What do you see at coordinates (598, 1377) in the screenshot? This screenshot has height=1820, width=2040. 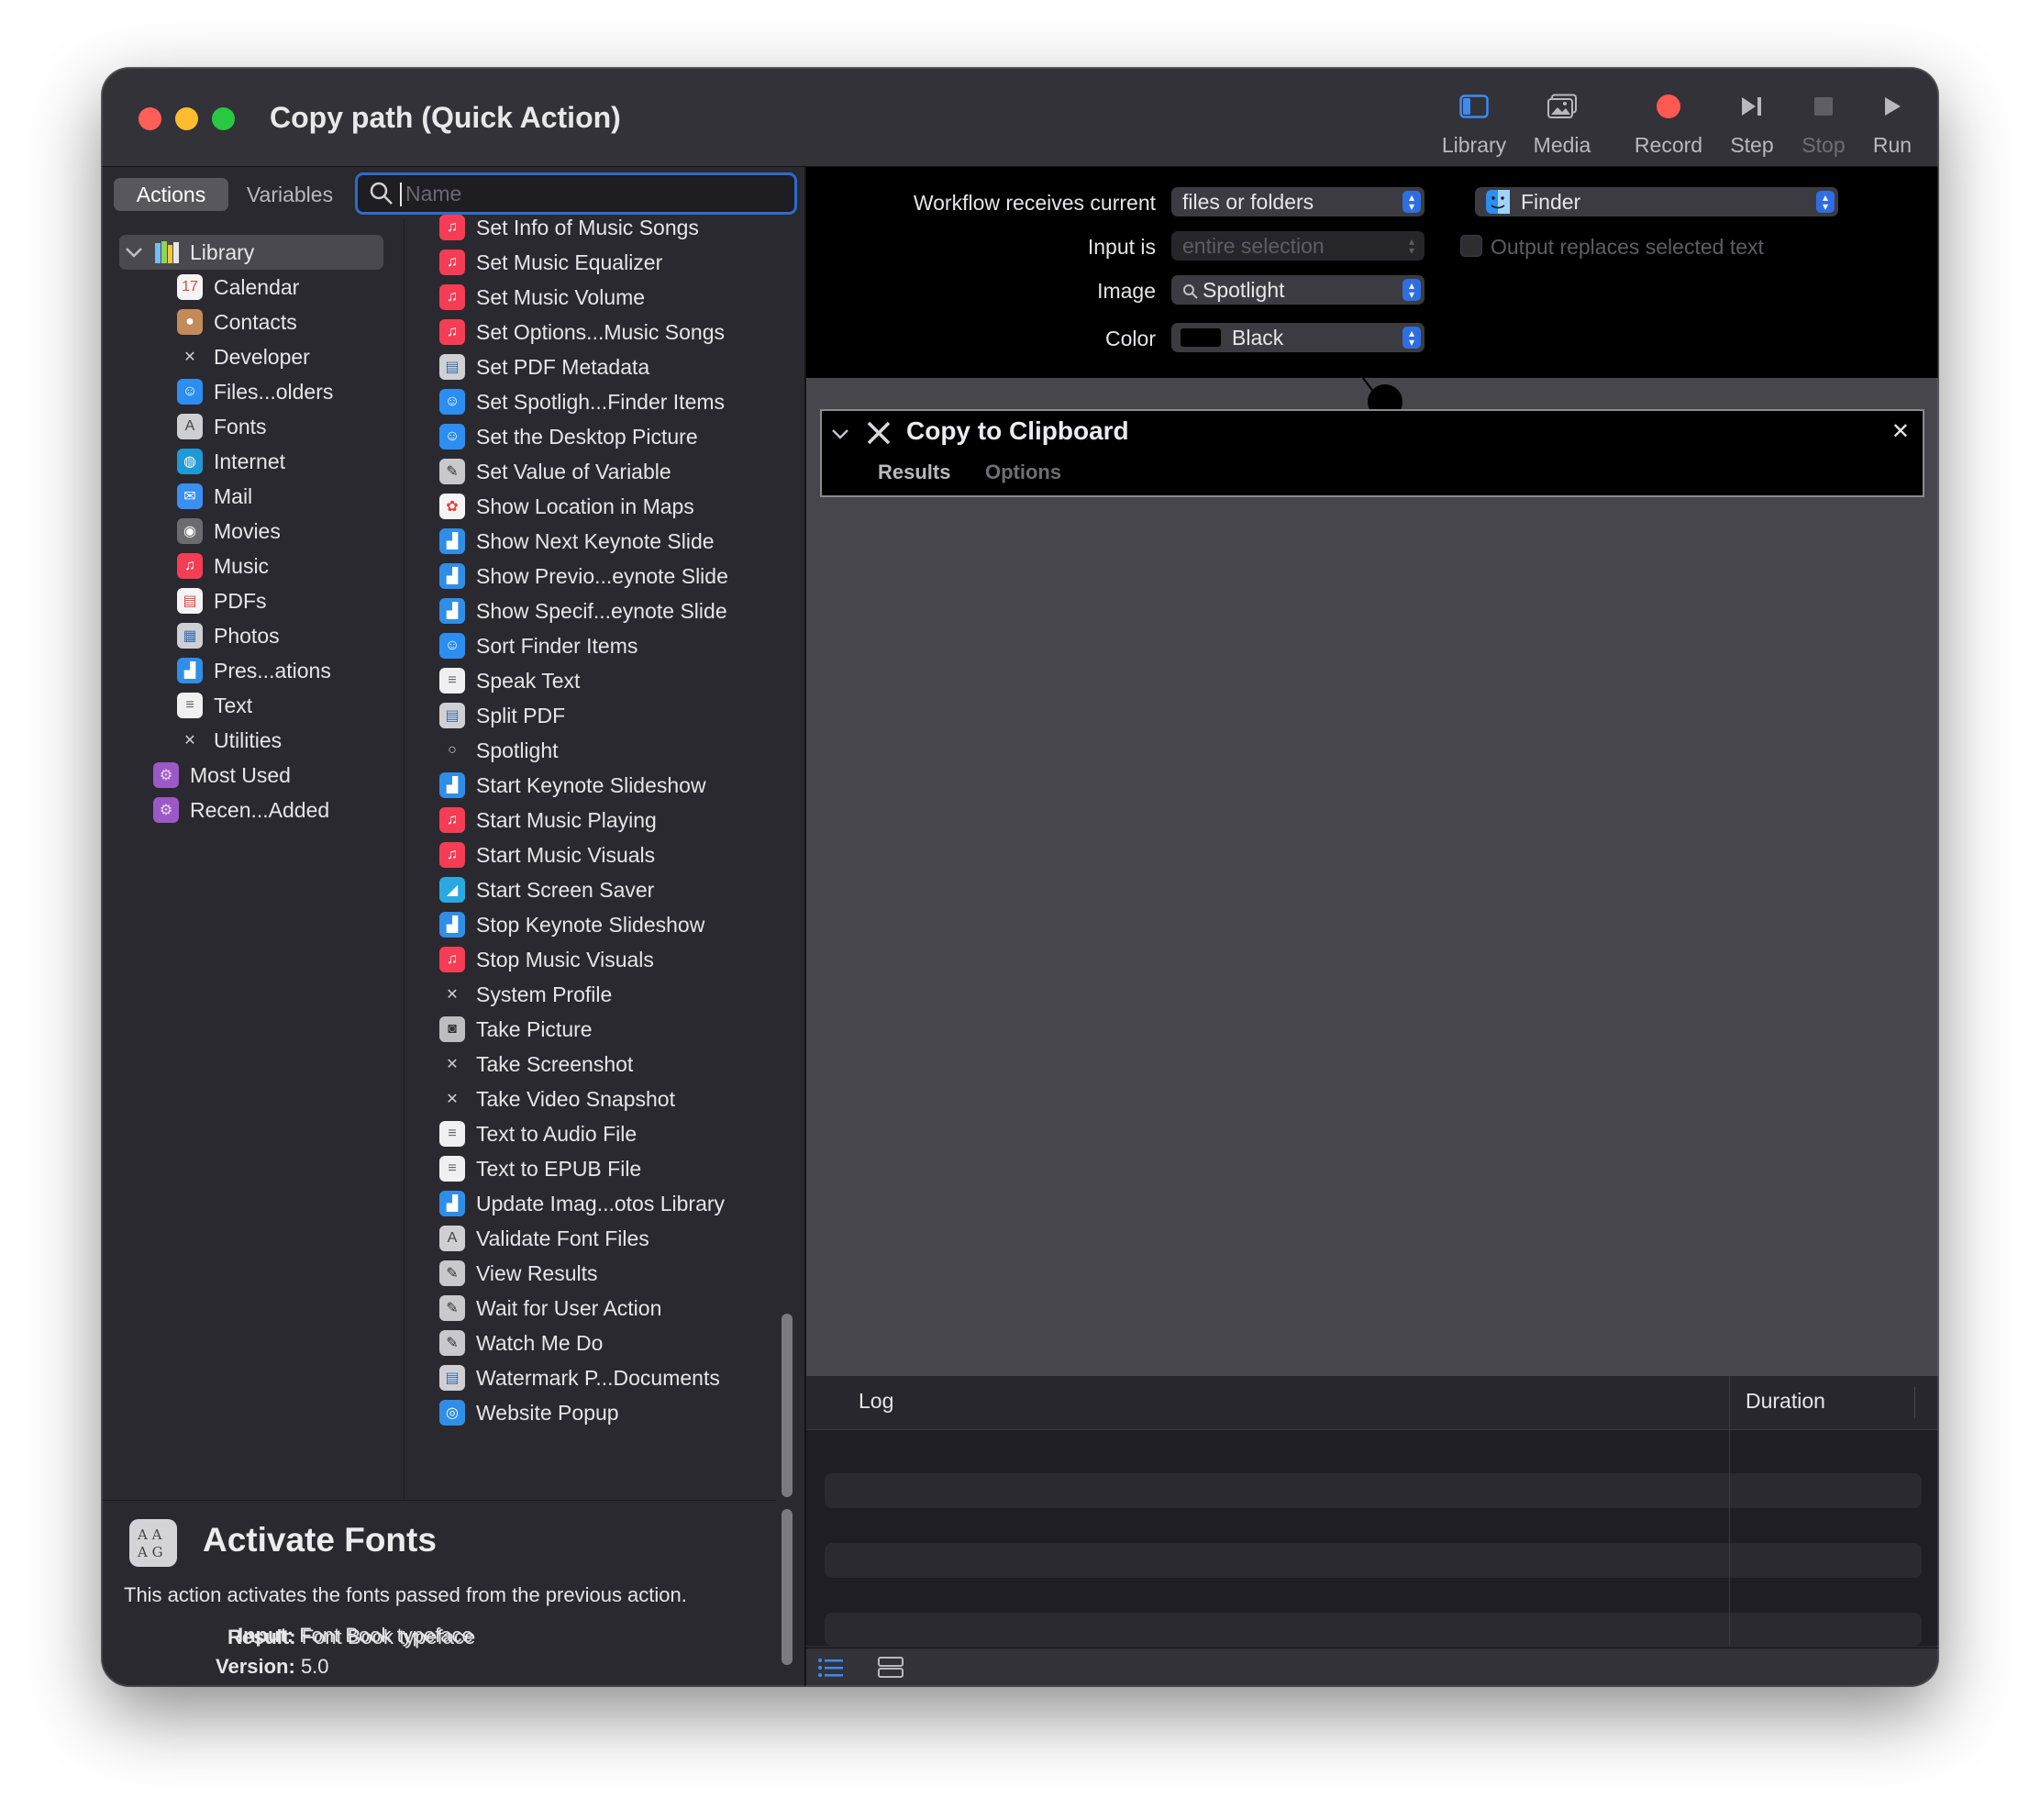 I see `action-label: Watermark P...Documents` at bounding box center [598, 1377].